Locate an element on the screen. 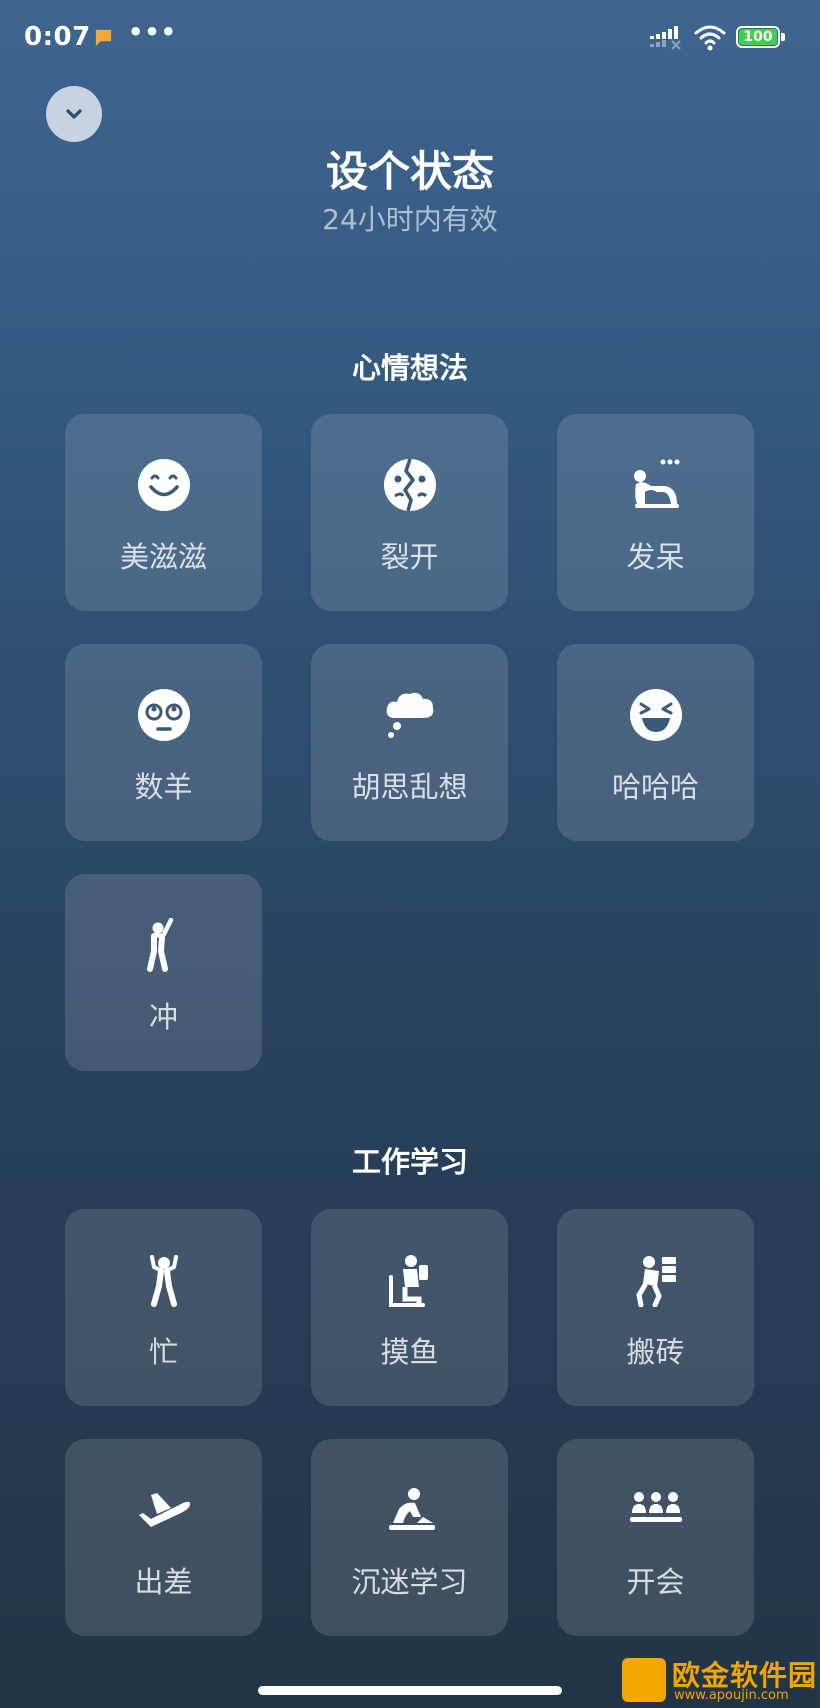  status-tile-fadai: 发呆 is located at coordinates (655, 512).